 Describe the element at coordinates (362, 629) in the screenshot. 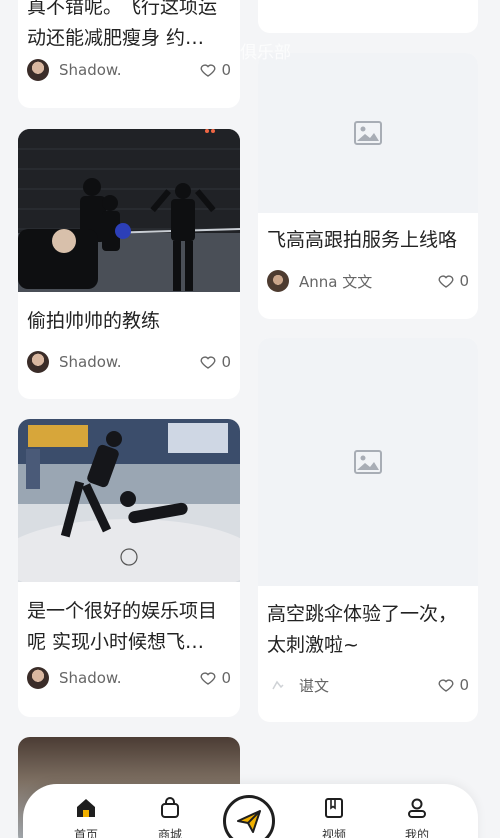

I see `post-title: 高空跳伞体验了一次，太刺激啦~` at that location.